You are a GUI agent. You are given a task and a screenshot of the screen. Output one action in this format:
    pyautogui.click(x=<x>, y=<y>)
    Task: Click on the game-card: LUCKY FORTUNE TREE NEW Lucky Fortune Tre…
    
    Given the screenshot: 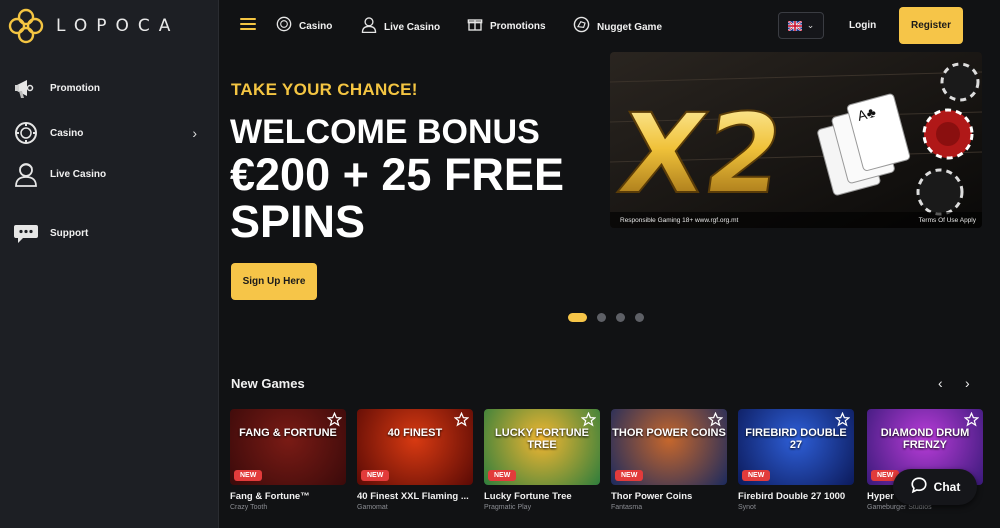 What is the action you would take?
    pyautogui.click(x=542, y=460)
    